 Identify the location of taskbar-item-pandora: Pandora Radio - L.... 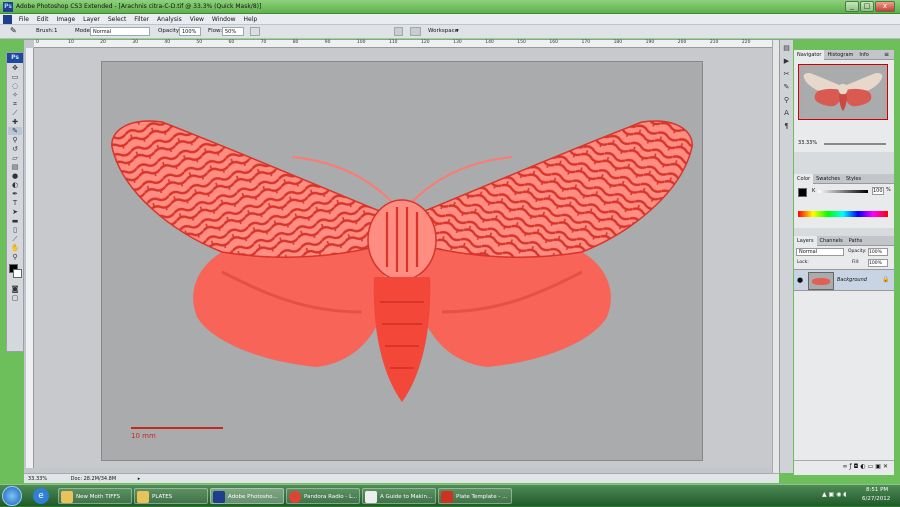
(323, 496).